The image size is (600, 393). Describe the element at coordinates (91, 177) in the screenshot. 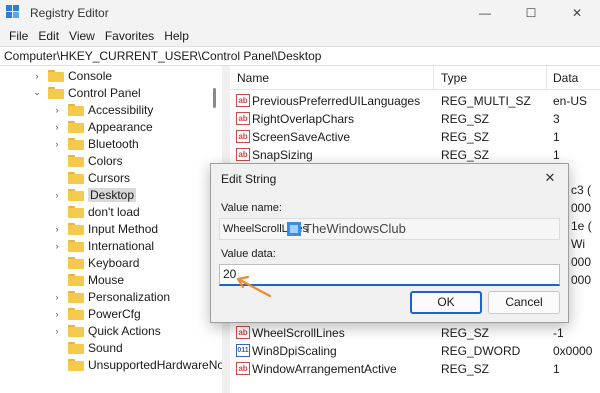

I see `tree-item-cursors: Cursors` at that location.